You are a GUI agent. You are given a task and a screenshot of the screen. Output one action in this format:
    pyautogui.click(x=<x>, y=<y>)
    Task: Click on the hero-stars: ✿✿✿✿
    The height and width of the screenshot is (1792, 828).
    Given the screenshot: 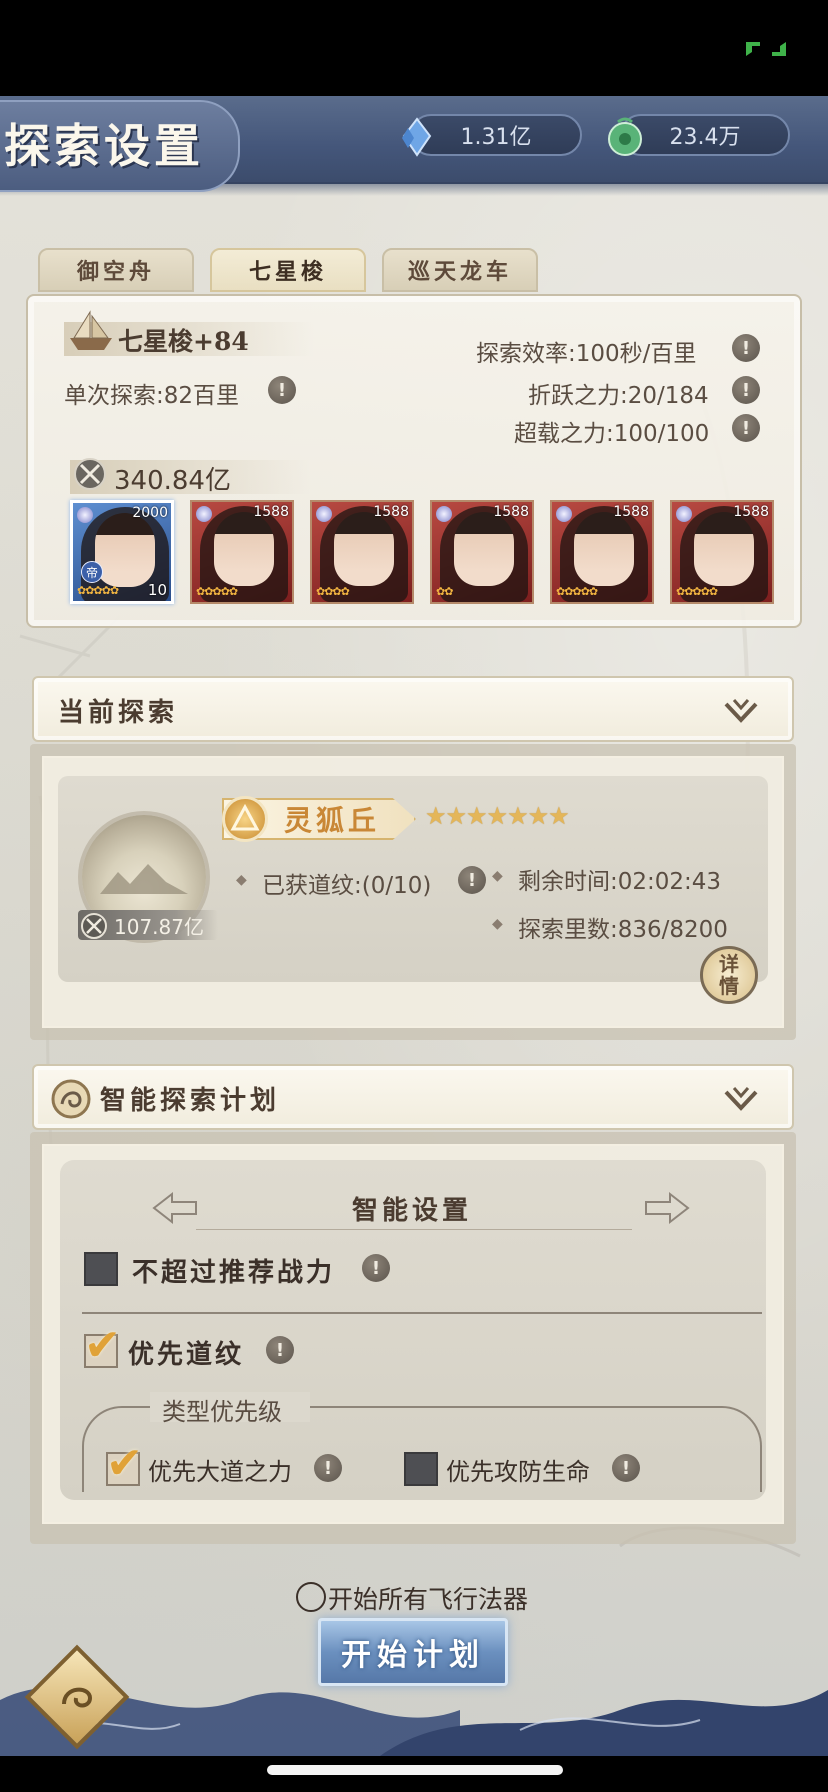 What is the action you would take?
    pyautogui.click(x=333, y=591)
    